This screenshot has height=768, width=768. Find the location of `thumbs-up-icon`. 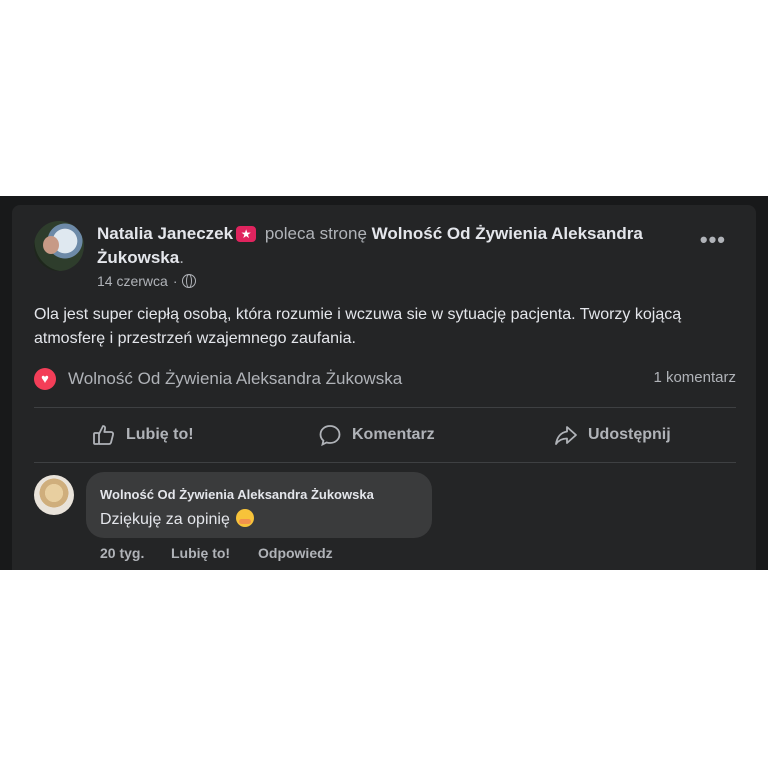

thumbs-up-icon is located at coordinates (104, 435).